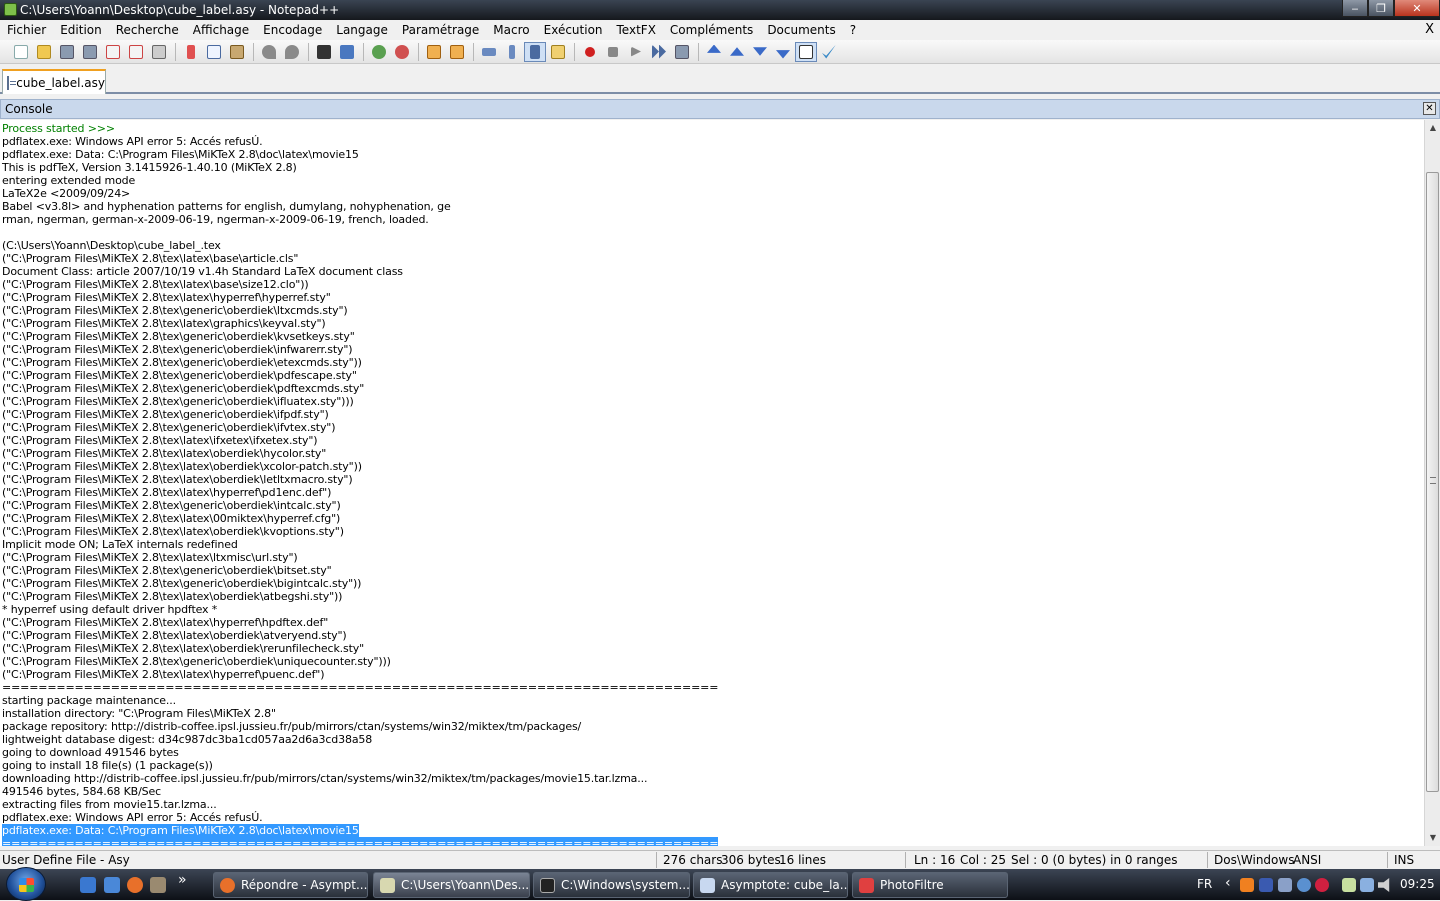  I want to click on scroll-down-arrow-icon: ▼, so click(1432, 838).